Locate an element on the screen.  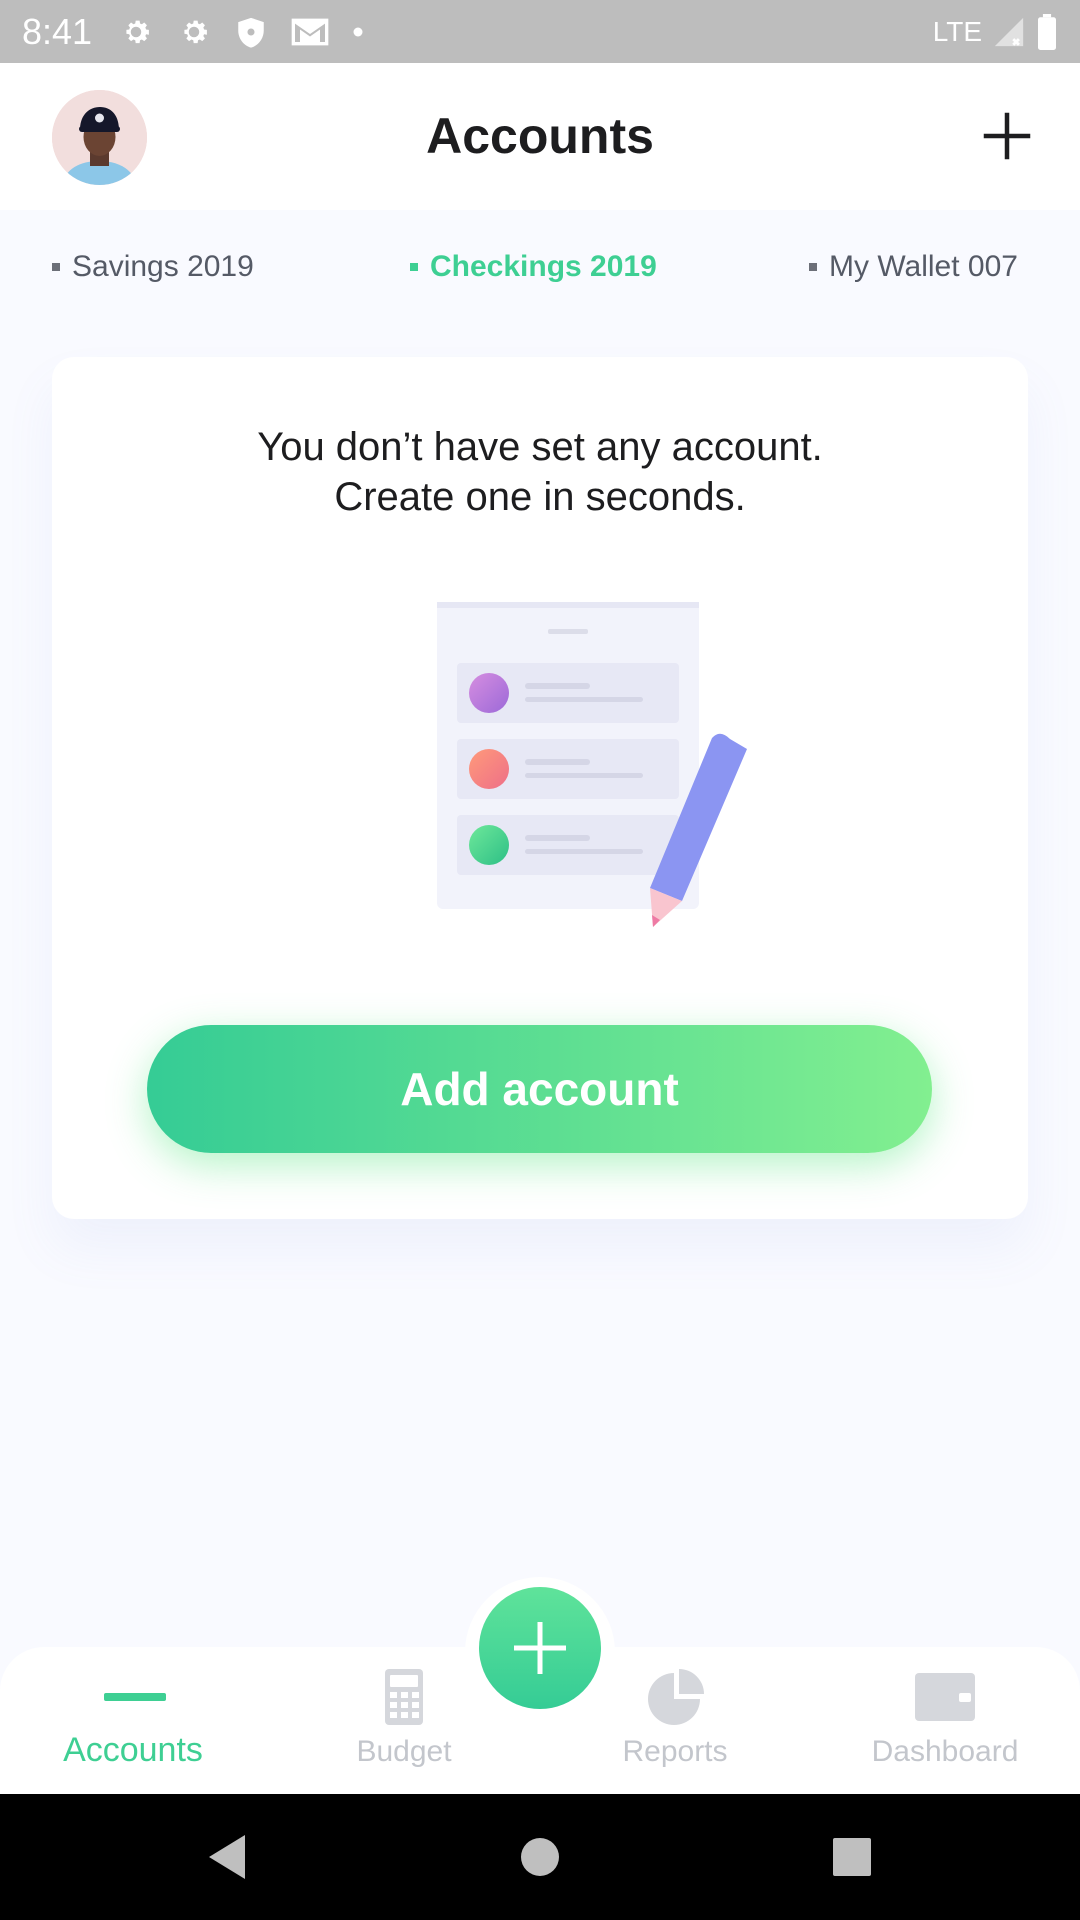
home-icon is located at coordinates (540, 1857).